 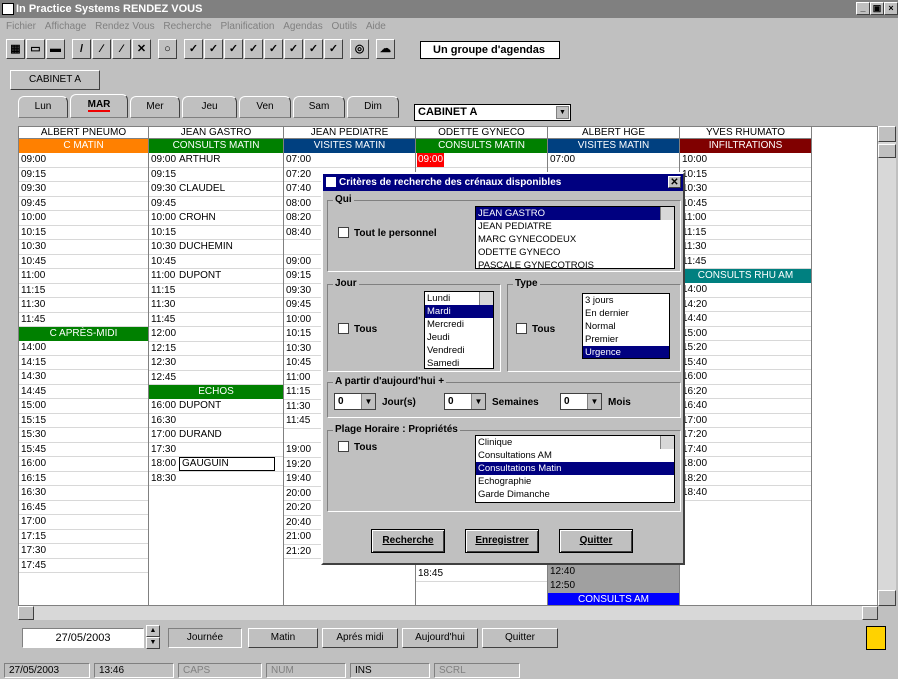 What do you see at coordinates (459, 324) in the screenshot?
I see `list-item: Mercredi` at bounding box center [459, 324].